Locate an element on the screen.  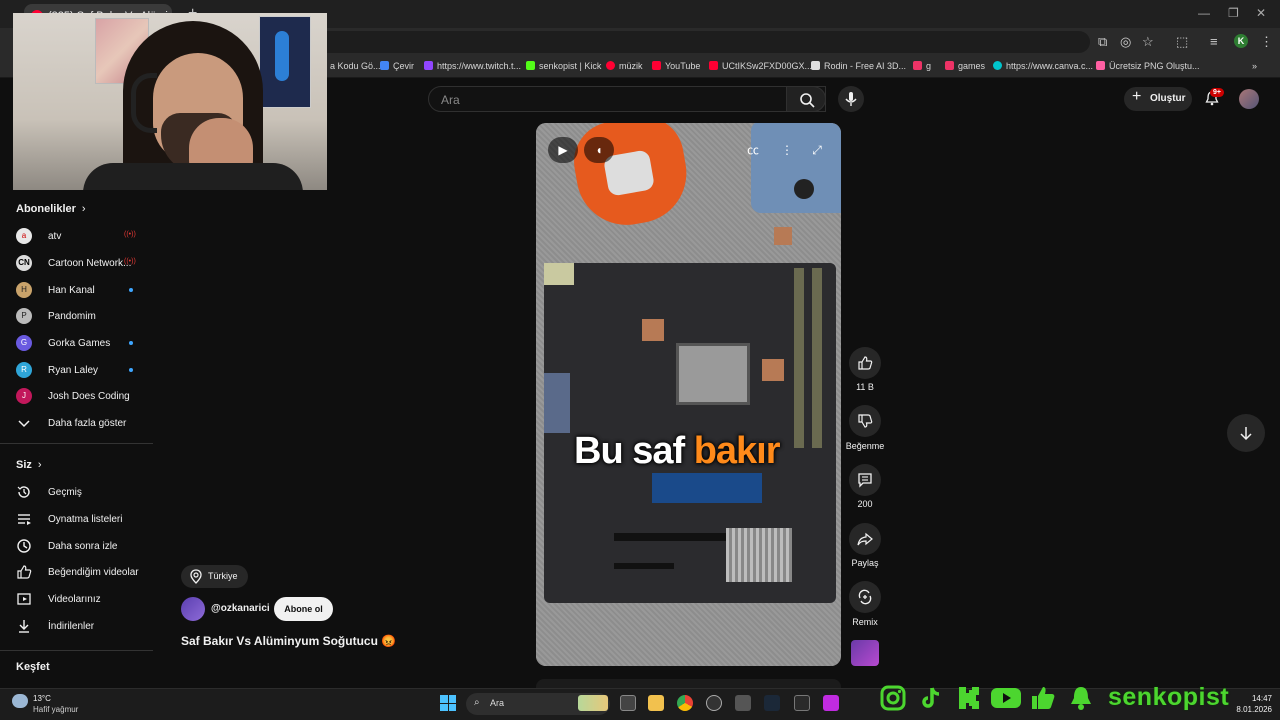
sidebar-item-atv: a atv ((•)) is located at coordinates (84, 238).